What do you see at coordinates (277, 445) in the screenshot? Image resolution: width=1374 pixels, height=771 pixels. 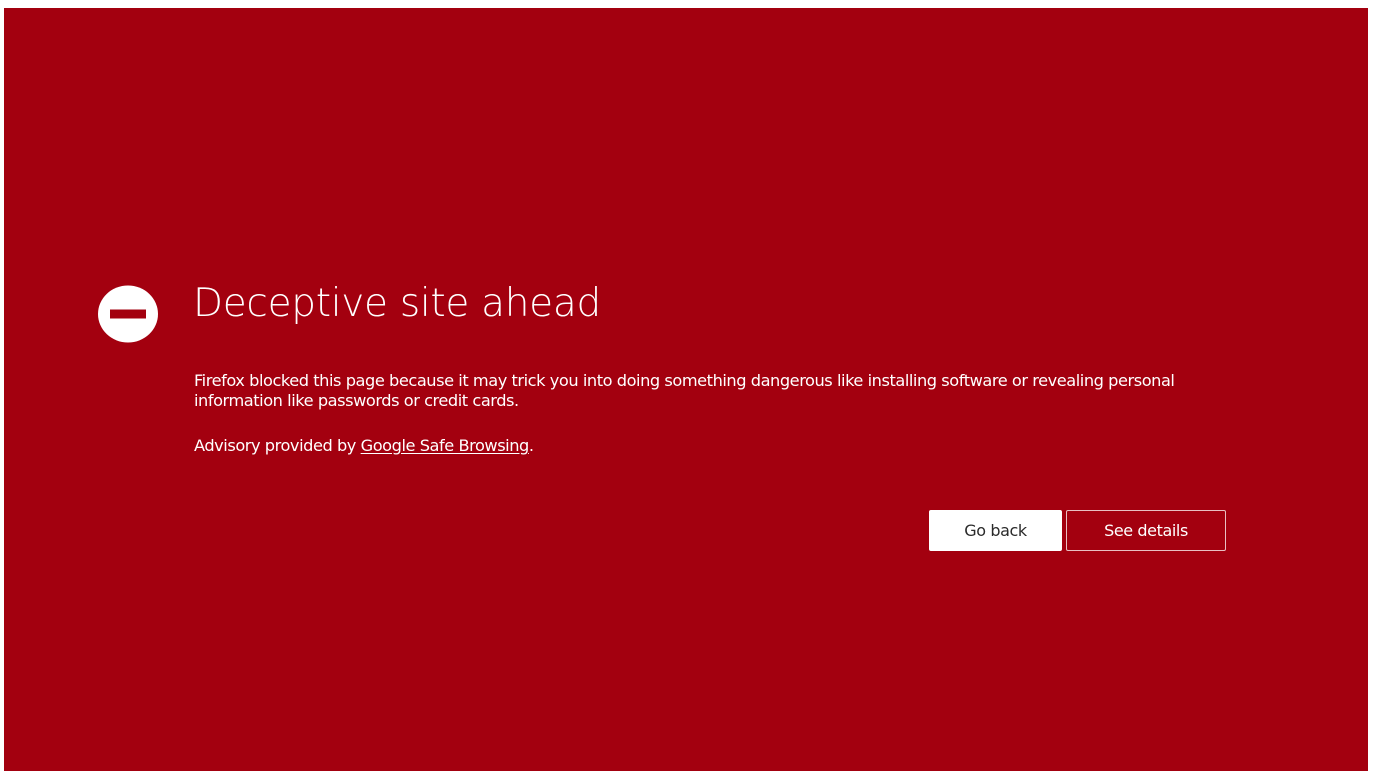 I see `advisory-prefix: Advisory provided by` at bounding box center [277, 445].